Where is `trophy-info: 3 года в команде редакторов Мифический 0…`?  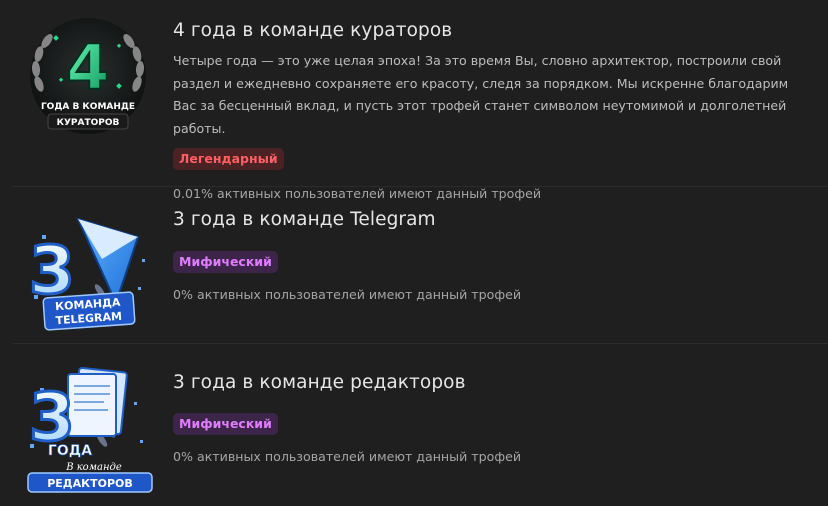 trophy-info: 3 года в команде редакторов Мифический 0… is located at coordinates (494, 418).